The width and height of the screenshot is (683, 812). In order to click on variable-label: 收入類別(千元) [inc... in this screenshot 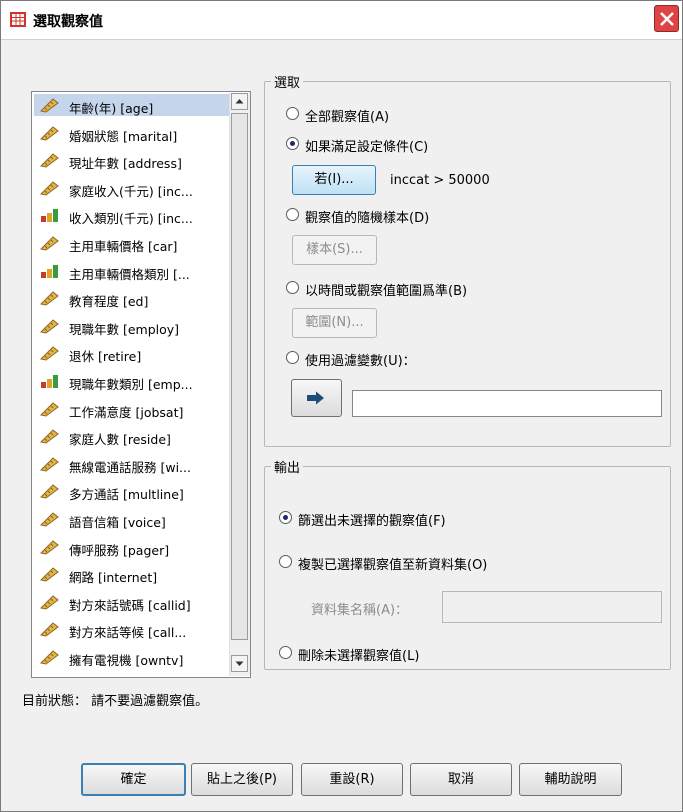, I will do `click(131, 219)`.